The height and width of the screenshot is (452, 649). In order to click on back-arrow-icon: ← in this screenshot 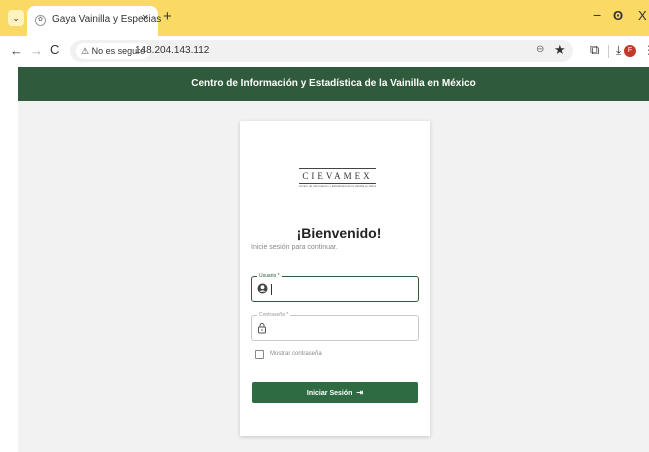, I will do `click(16, 50)`.